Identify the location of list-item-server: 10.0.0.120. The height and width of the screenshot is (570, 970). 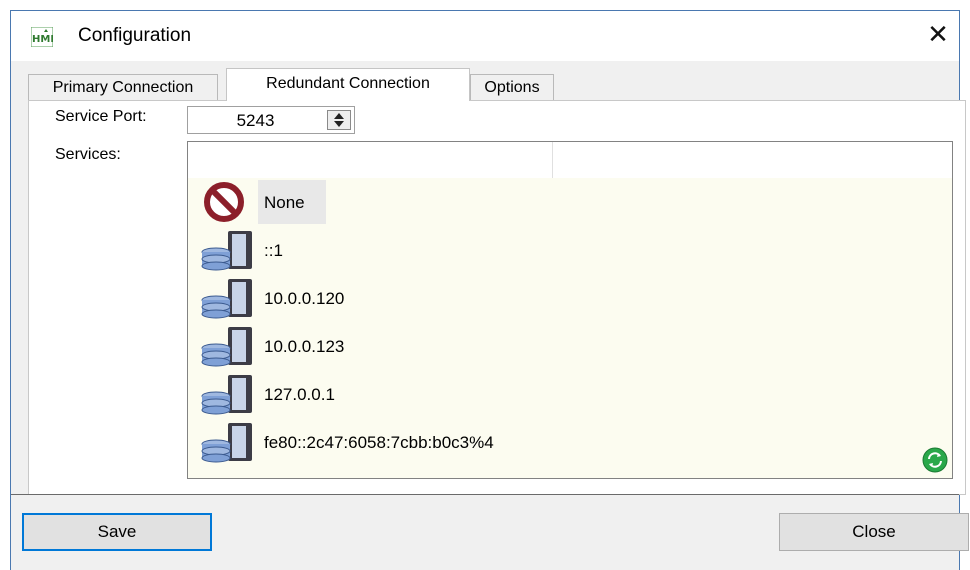
(346, 298).